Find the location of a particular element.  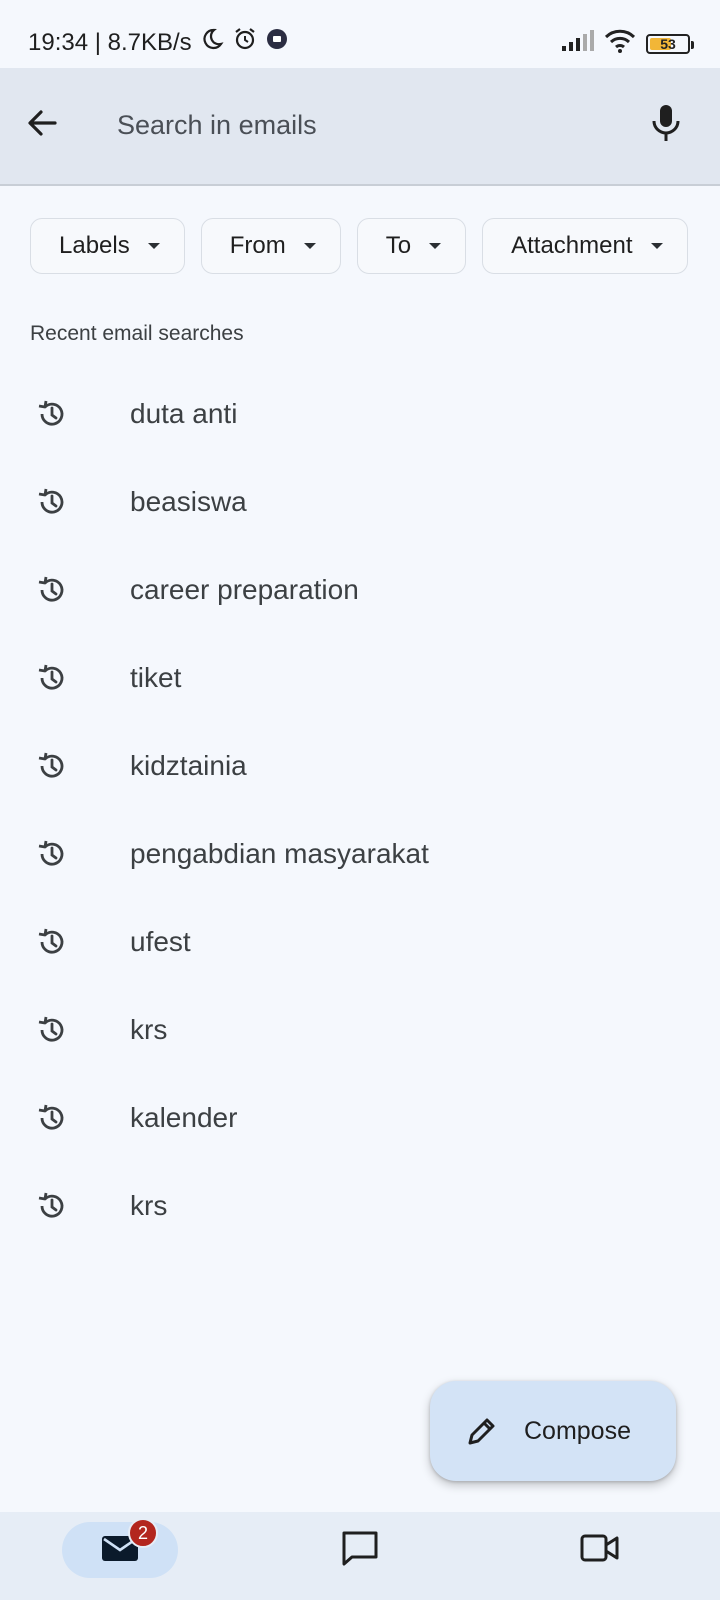

alarm-icon is located at coordinates (245, 42).